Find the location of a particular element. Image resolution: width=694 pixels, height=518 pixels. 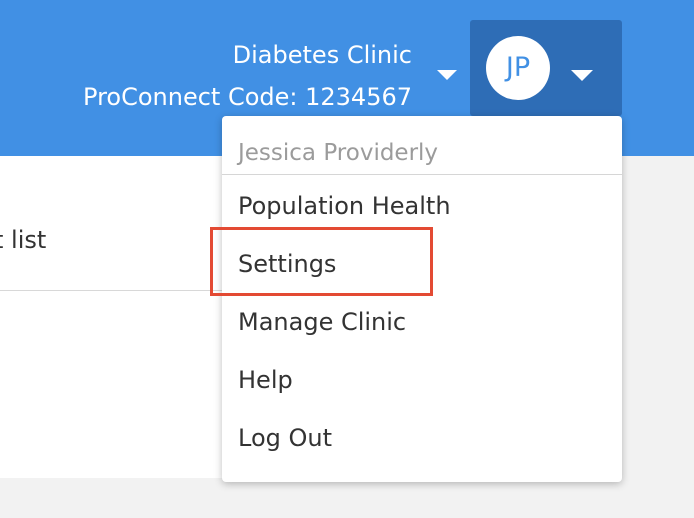

menu-item-help: Help is located at coordinates (422, 380).